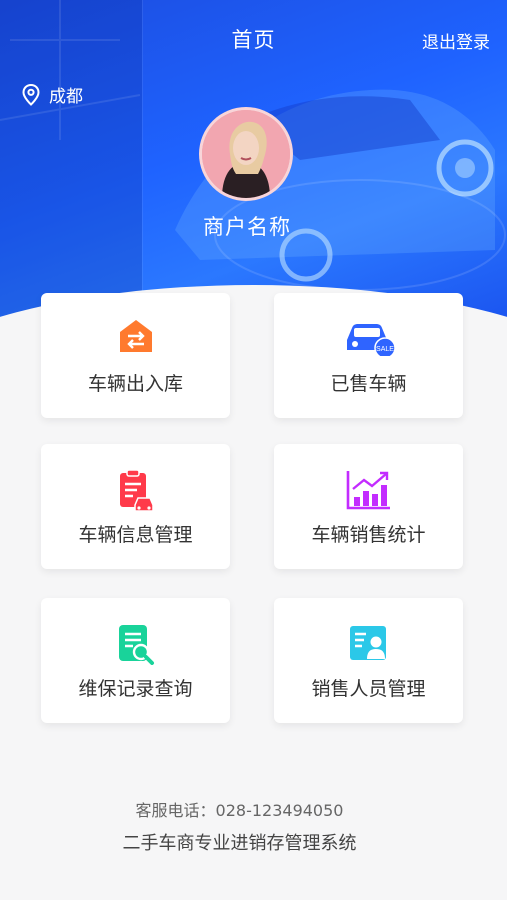 The image size is (507, 900). I want to click on card-vehicle-info: 车辆信息管理, so click(135, 506).